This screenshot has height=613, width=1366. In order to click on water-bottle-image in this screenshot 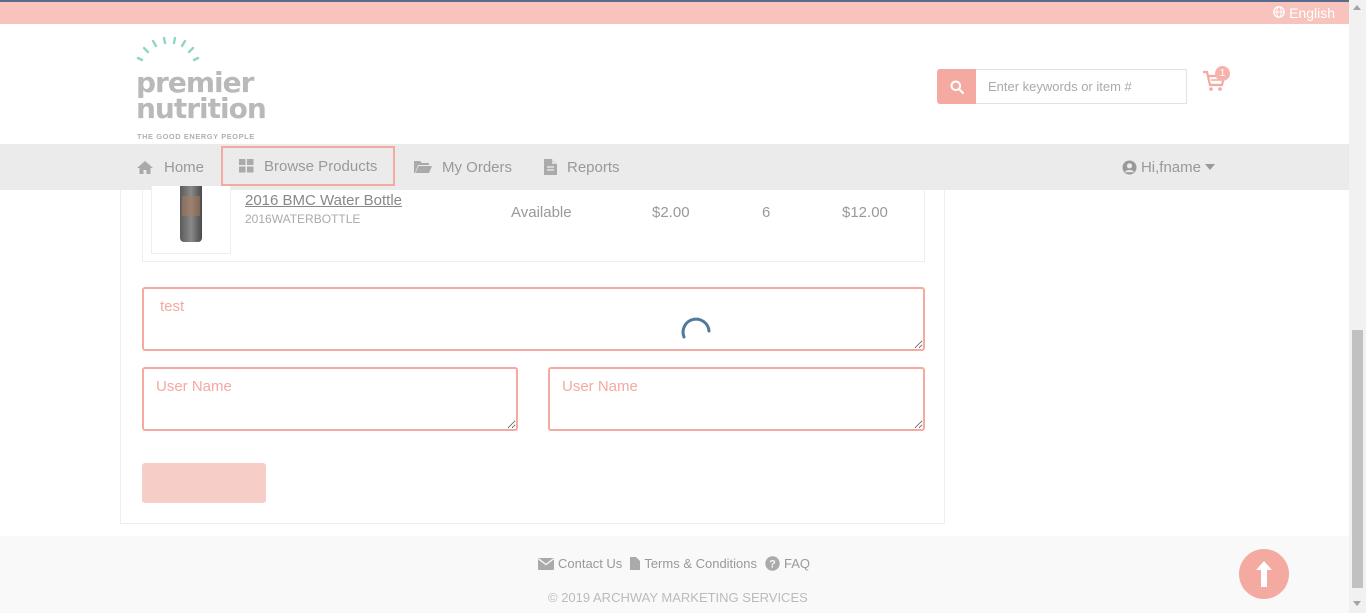, I will do `click(191, 214)`.